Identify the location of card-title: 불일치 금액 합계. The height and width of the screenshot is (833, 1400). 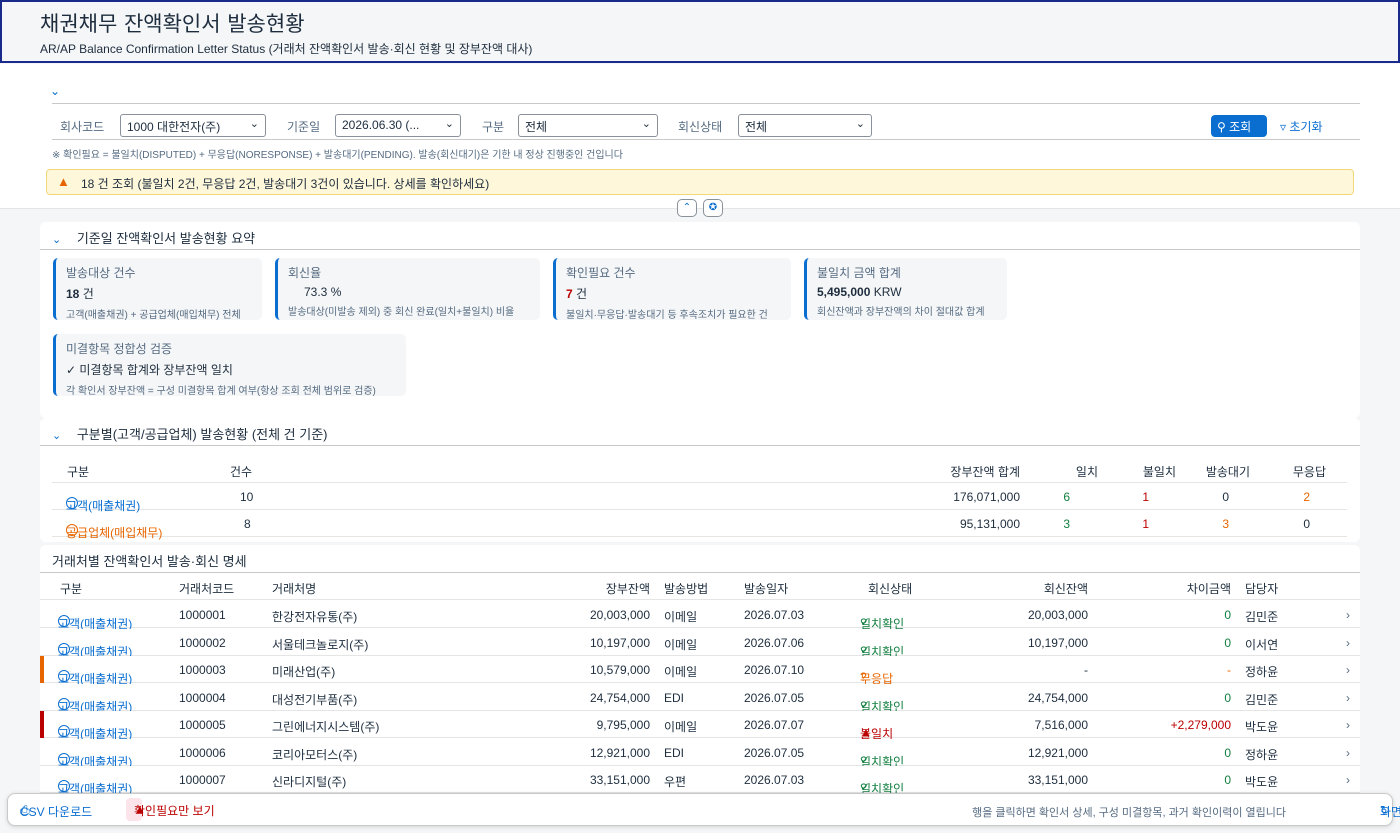
(859, 273).